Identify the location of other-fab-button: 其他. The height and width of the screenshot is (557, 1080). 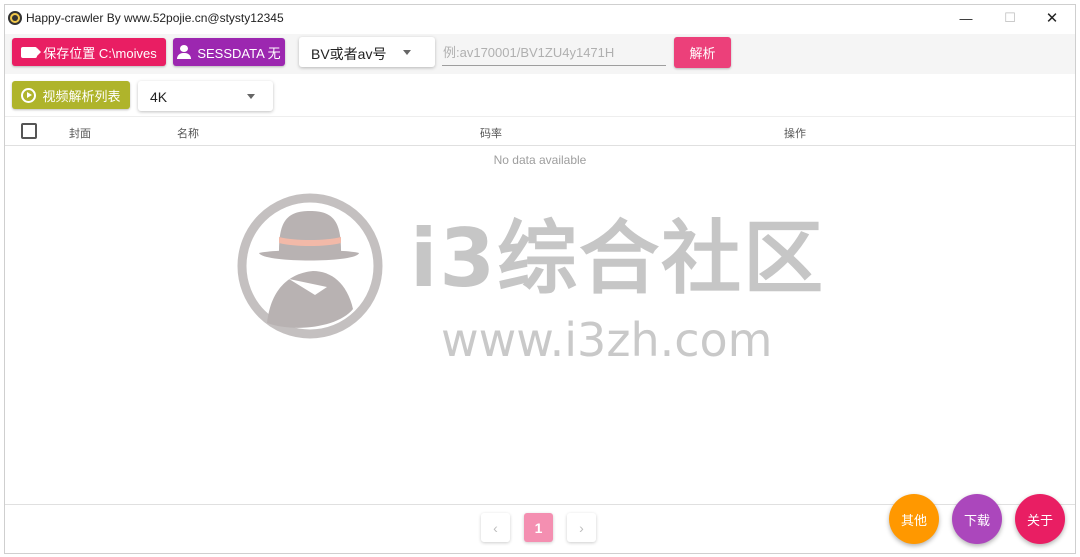
(914, 519).